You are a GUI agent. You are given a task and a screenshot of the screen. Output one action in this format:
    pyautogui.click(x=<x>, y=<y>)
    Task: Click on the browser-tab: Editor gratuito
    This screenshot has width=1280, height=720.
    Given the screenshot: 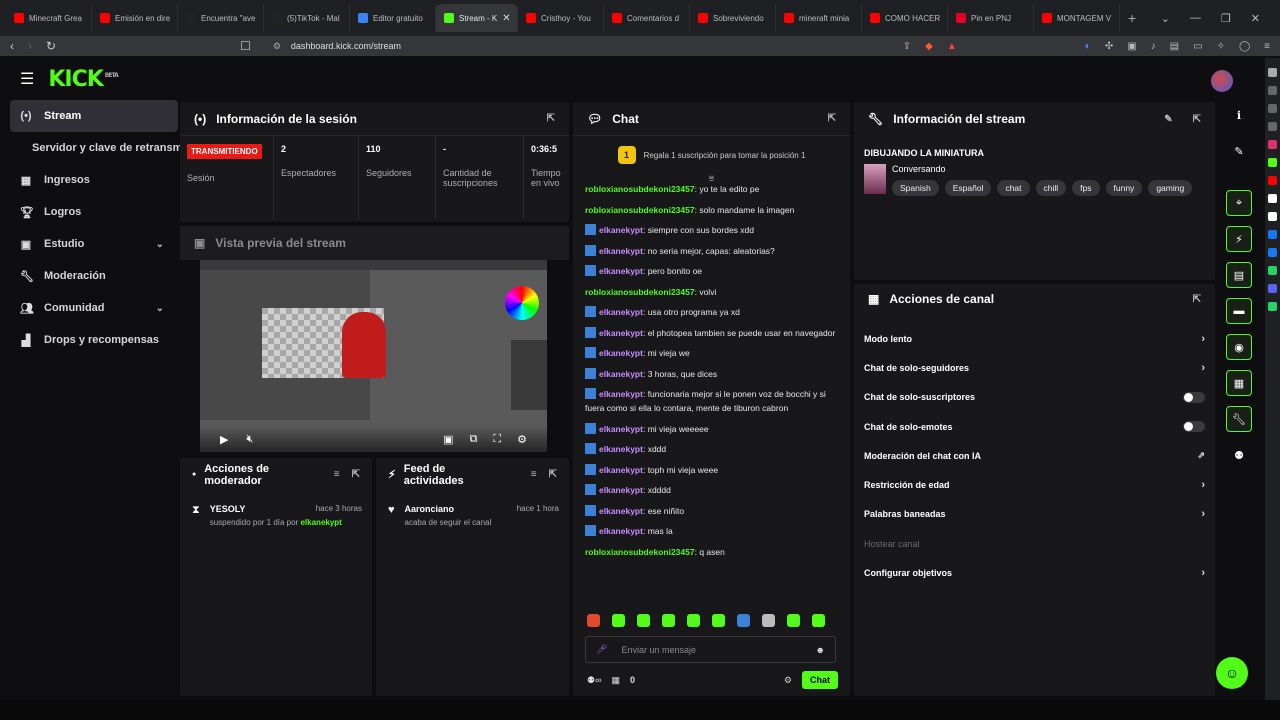 What is the action you would take?
    pyautogui.click(x=393, y=18)
    